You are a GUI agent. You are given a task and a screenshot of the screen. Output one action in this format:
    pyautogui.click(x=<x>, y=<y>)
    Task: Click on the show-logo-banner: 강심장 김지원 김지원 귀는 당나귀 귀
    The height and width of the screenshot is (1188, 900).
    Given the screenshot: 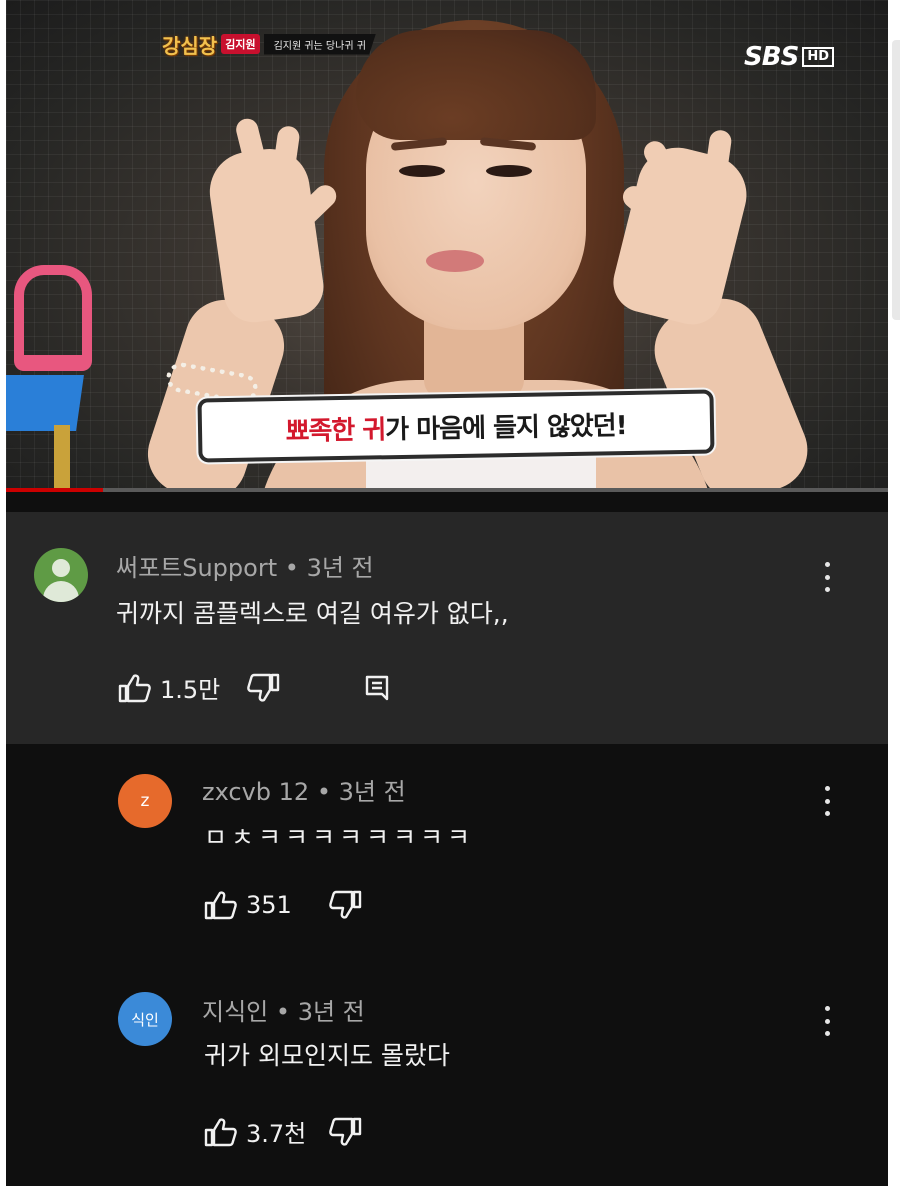 What is the action you would take?
    pyautogui.click(x=269, y=44)
    